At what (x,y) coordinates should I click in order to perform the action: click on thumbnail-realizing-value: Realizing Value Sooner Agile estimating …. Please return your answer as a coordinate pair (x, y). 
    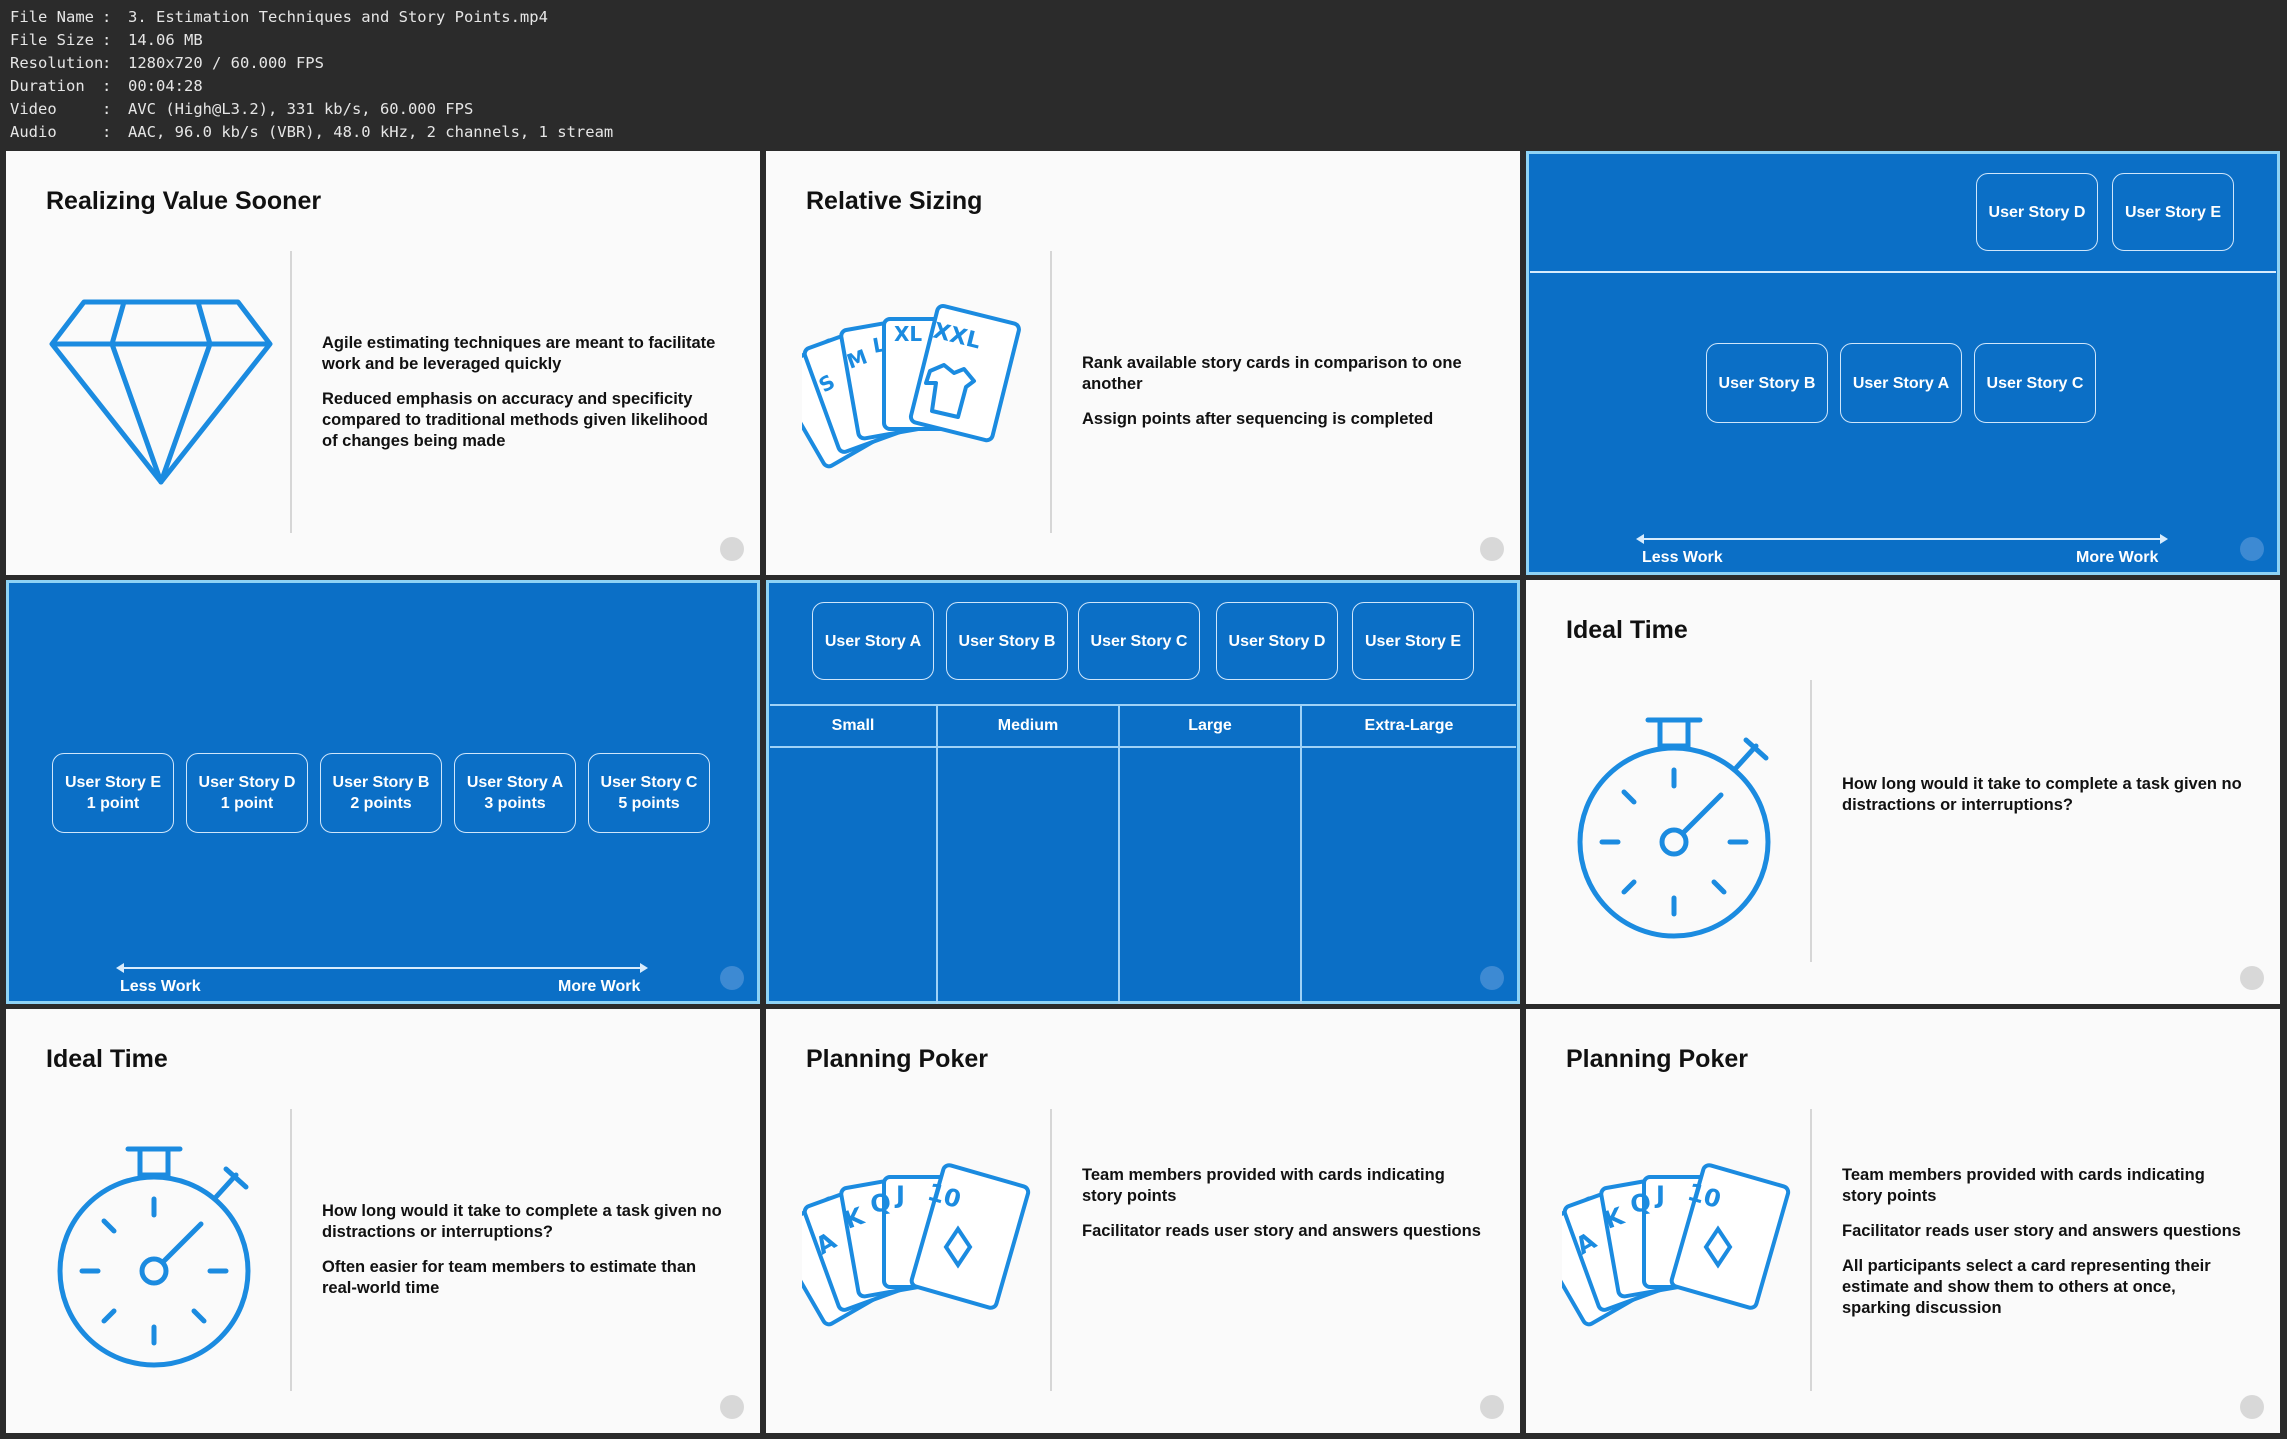
    Looking at the image, I should click on (383, 363).